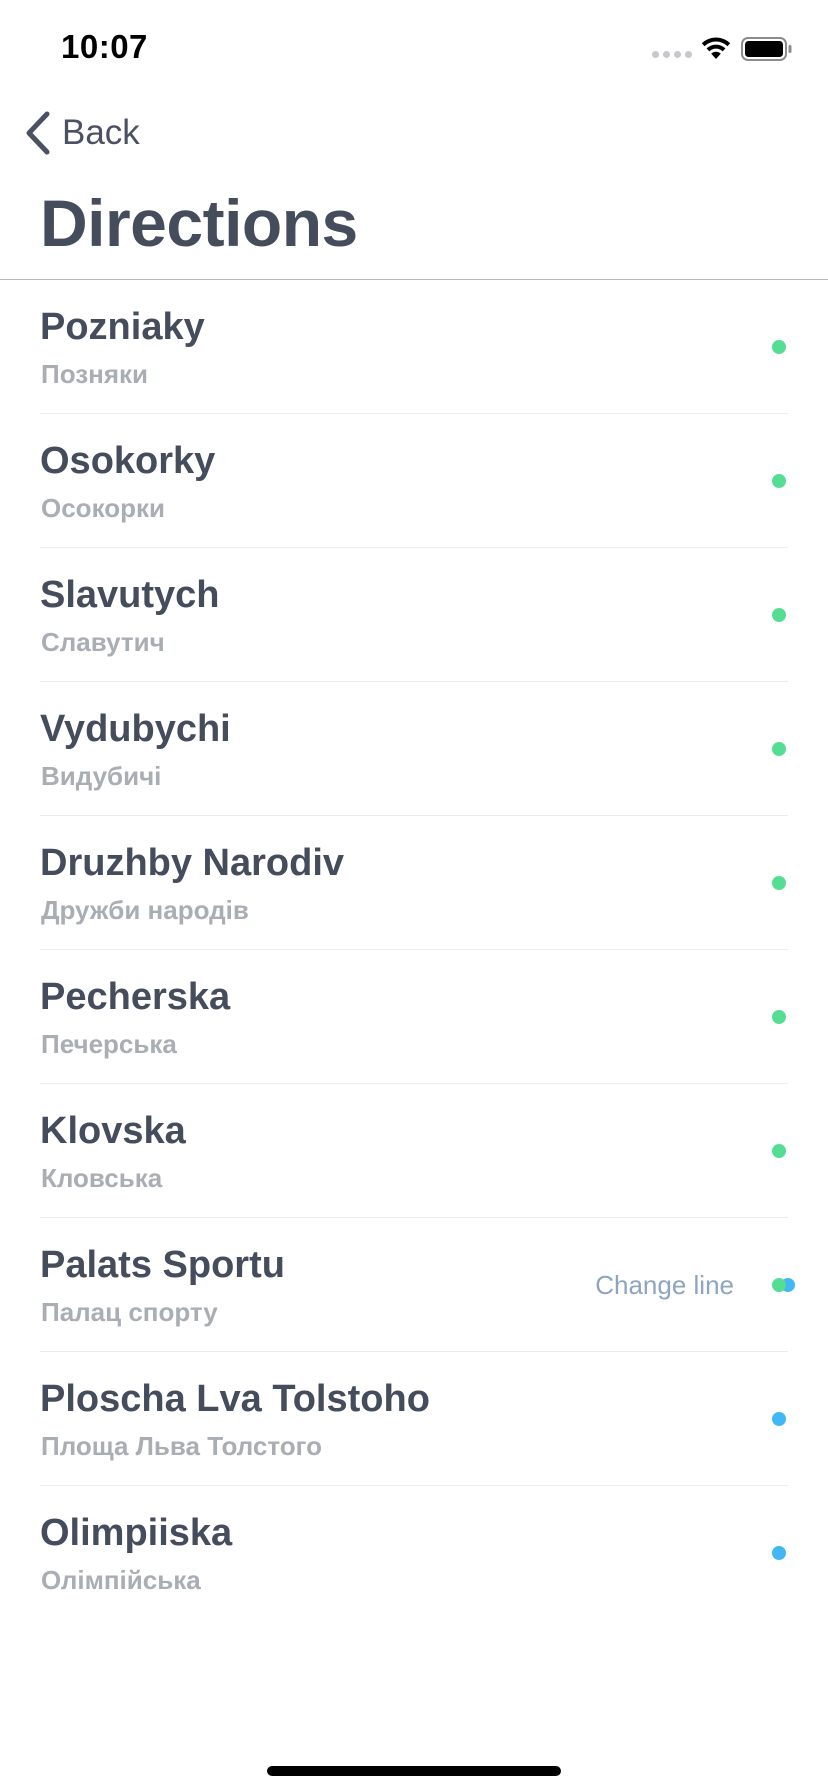 Image resolution: width=828 pixels, height=1792 pixels. I want to click on station-row: Klovska Кловська, so click(414, 1151).